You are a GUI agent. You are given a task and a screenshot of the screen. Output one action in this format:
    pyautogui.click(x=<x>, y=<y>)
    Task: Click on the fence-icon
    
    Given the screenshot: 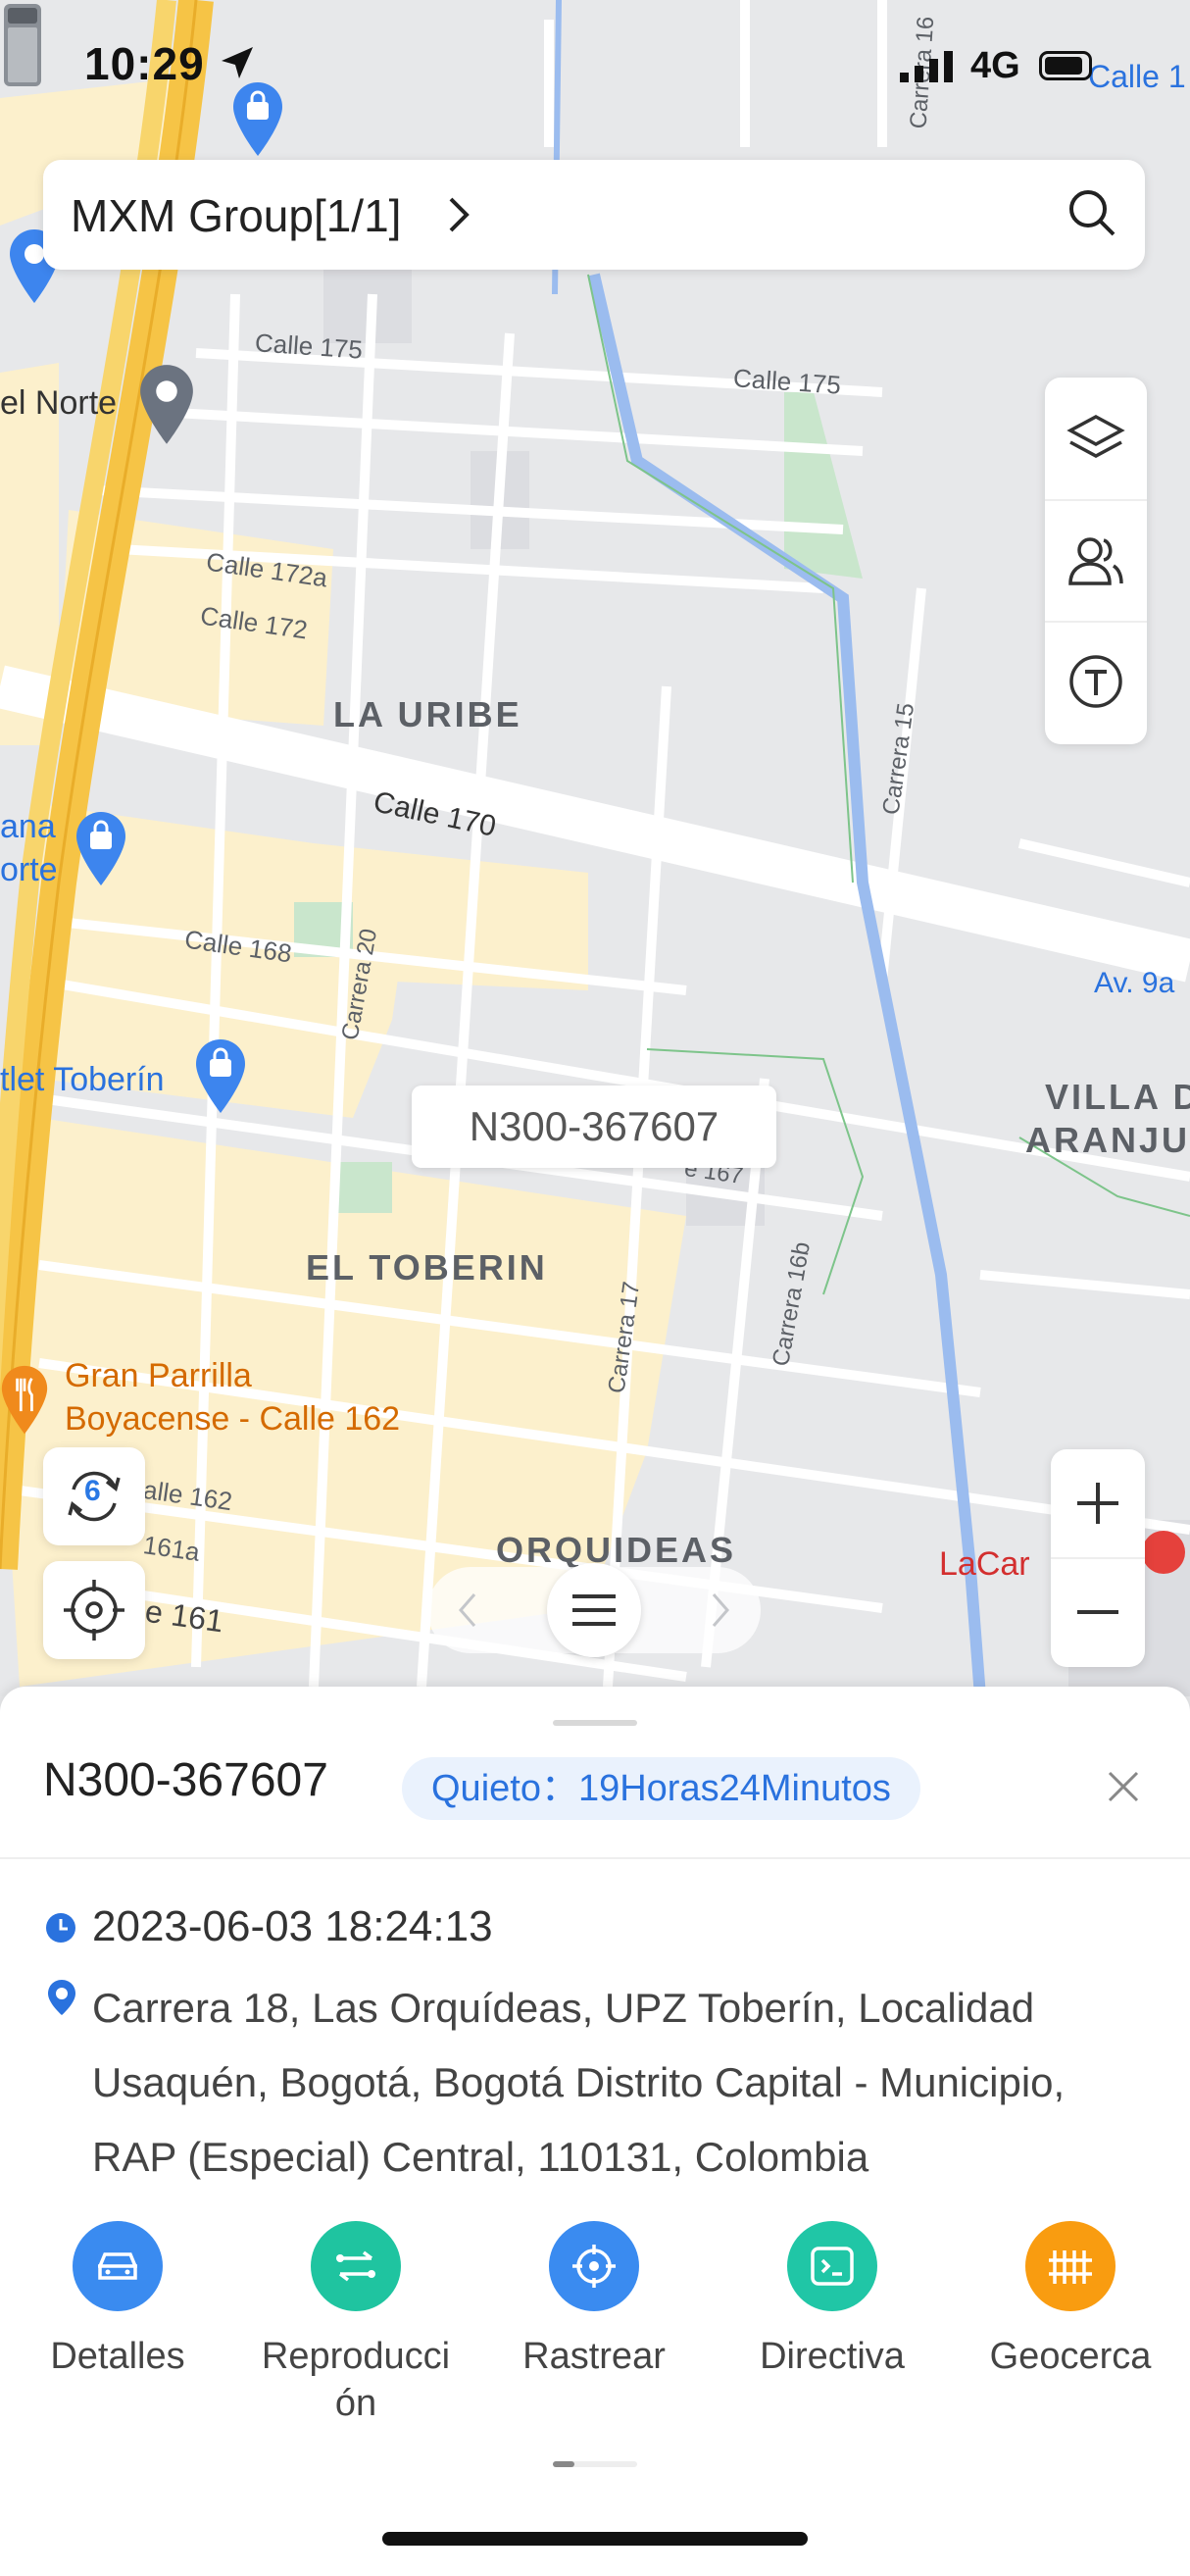 What is the action you would take?
    pyautogui.click(x=1070, y=2266)
    